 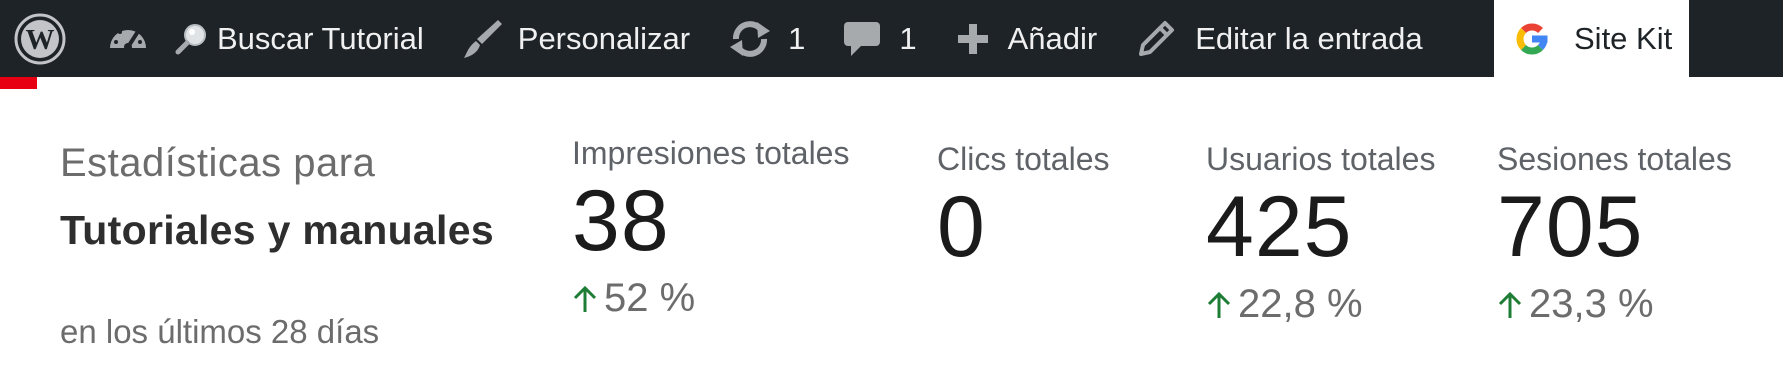 What do you see at coordinates (220, 331) in the screenshot?
I see `stats-date-range: en los últimos 28 días` at bounding box center [220, 331].